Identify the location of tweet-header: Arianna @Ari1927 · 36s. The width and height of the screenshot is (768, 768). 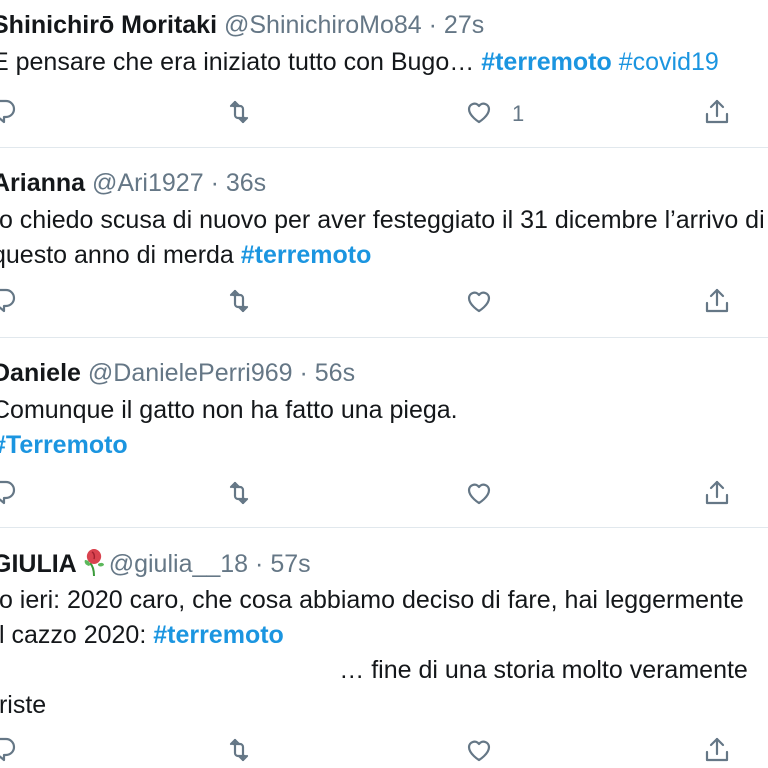
(133, 183).